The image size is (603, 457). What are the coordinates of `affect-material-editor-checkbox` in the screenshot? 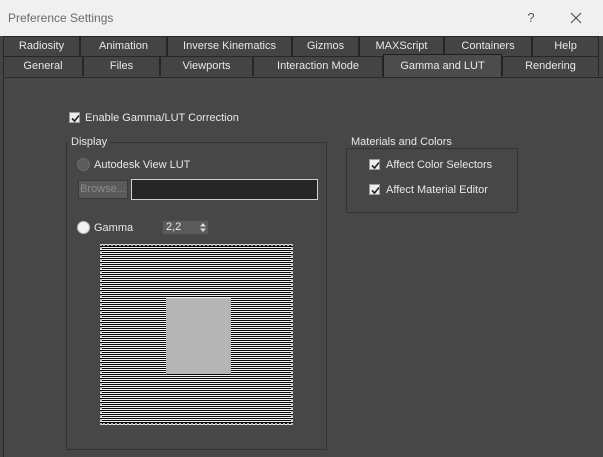 It's located at (374, 189).